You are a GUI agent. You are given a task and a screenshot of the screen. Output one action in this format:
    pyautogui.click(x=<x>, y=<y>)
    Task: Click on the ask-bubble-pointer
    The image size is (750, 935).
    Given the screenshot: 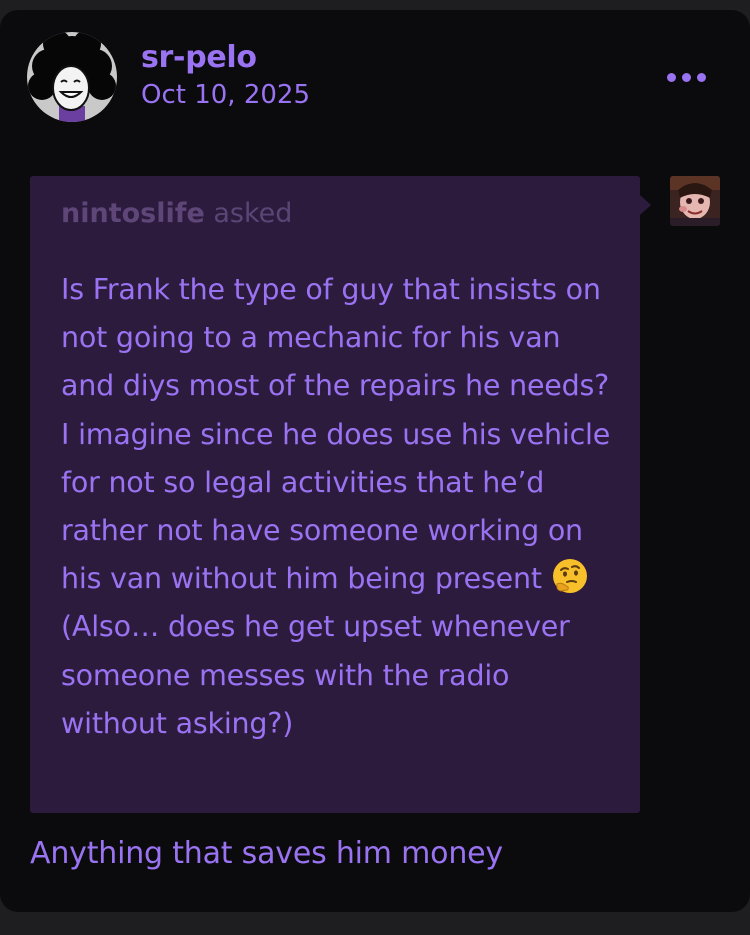 What is the action you would take?
    pyautogui.click(x=645, y=205)
    